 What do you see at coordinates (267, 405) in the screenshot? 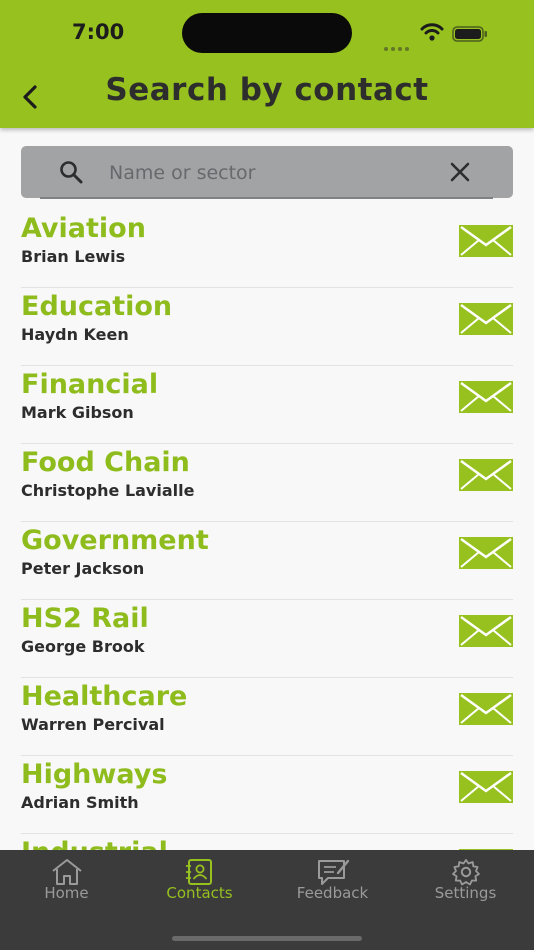
I see `contact-row-financial: Financial Mark Gibson` at bounding box center [267, 405].